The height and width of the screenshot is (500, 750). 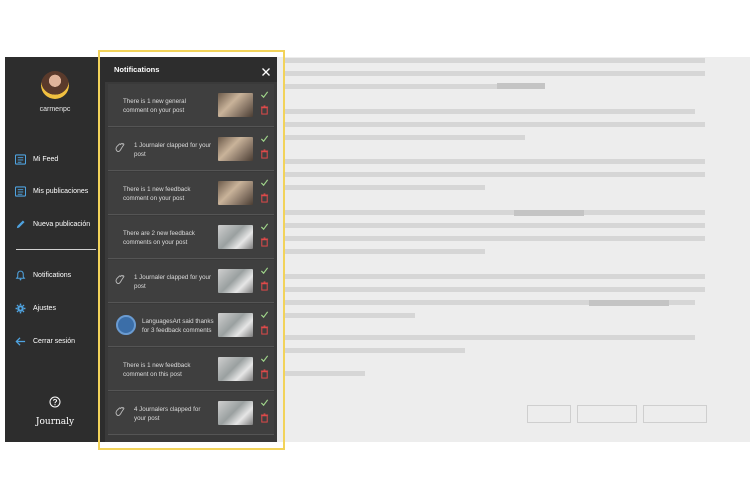 I want to click on feed-icon, so click(x=20, y=159).